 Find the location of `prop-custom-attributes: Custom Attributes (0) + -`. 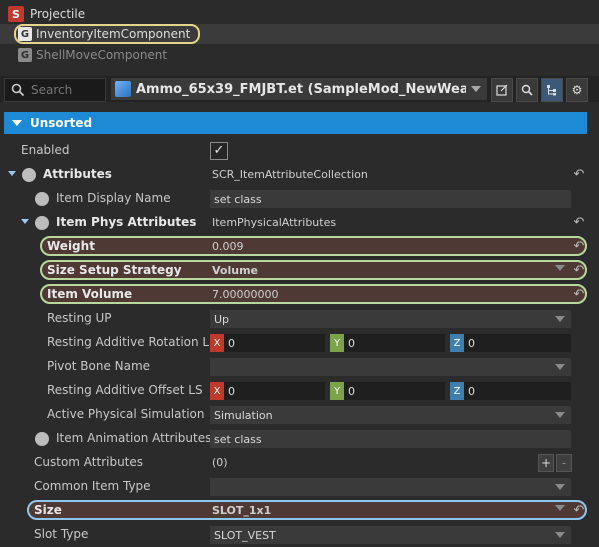

prop-custom-attributes: Custom Attributes (0) + - is located at coordinates (299, 463).